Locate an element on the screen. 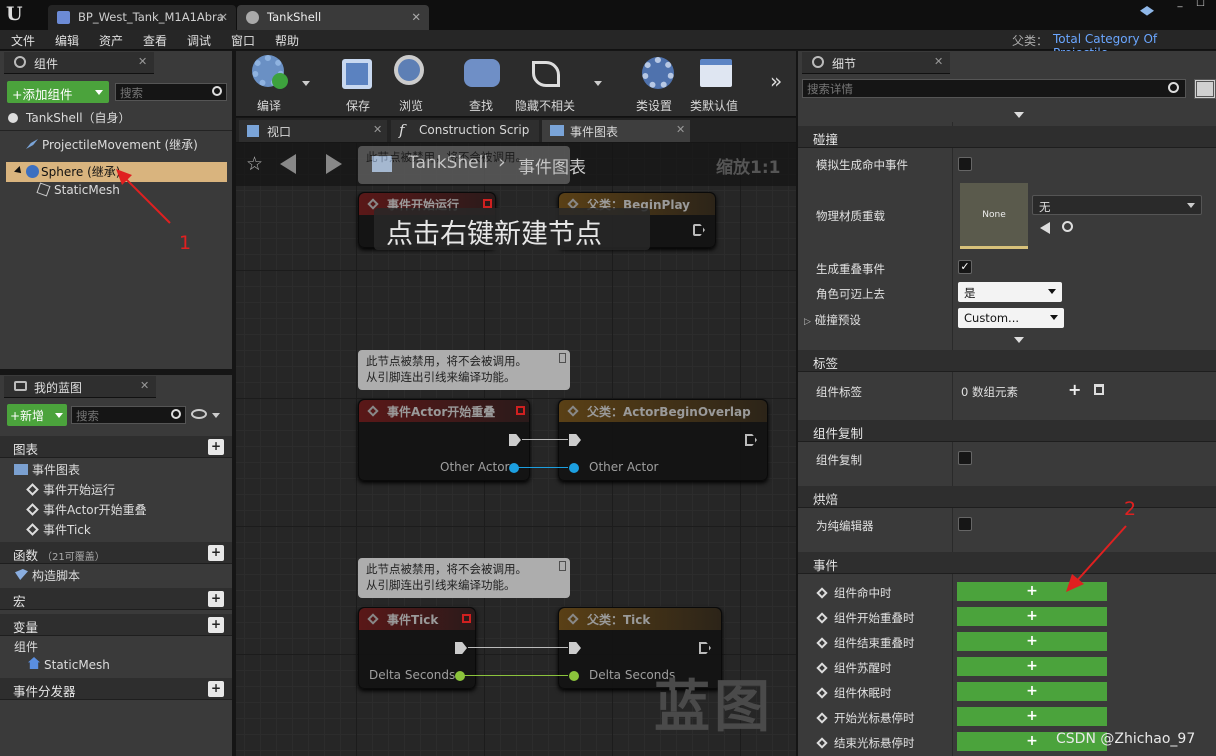 This screenshot has height=756, width=1216. menu-window: 窗口 is located at coordinates (243, 40).